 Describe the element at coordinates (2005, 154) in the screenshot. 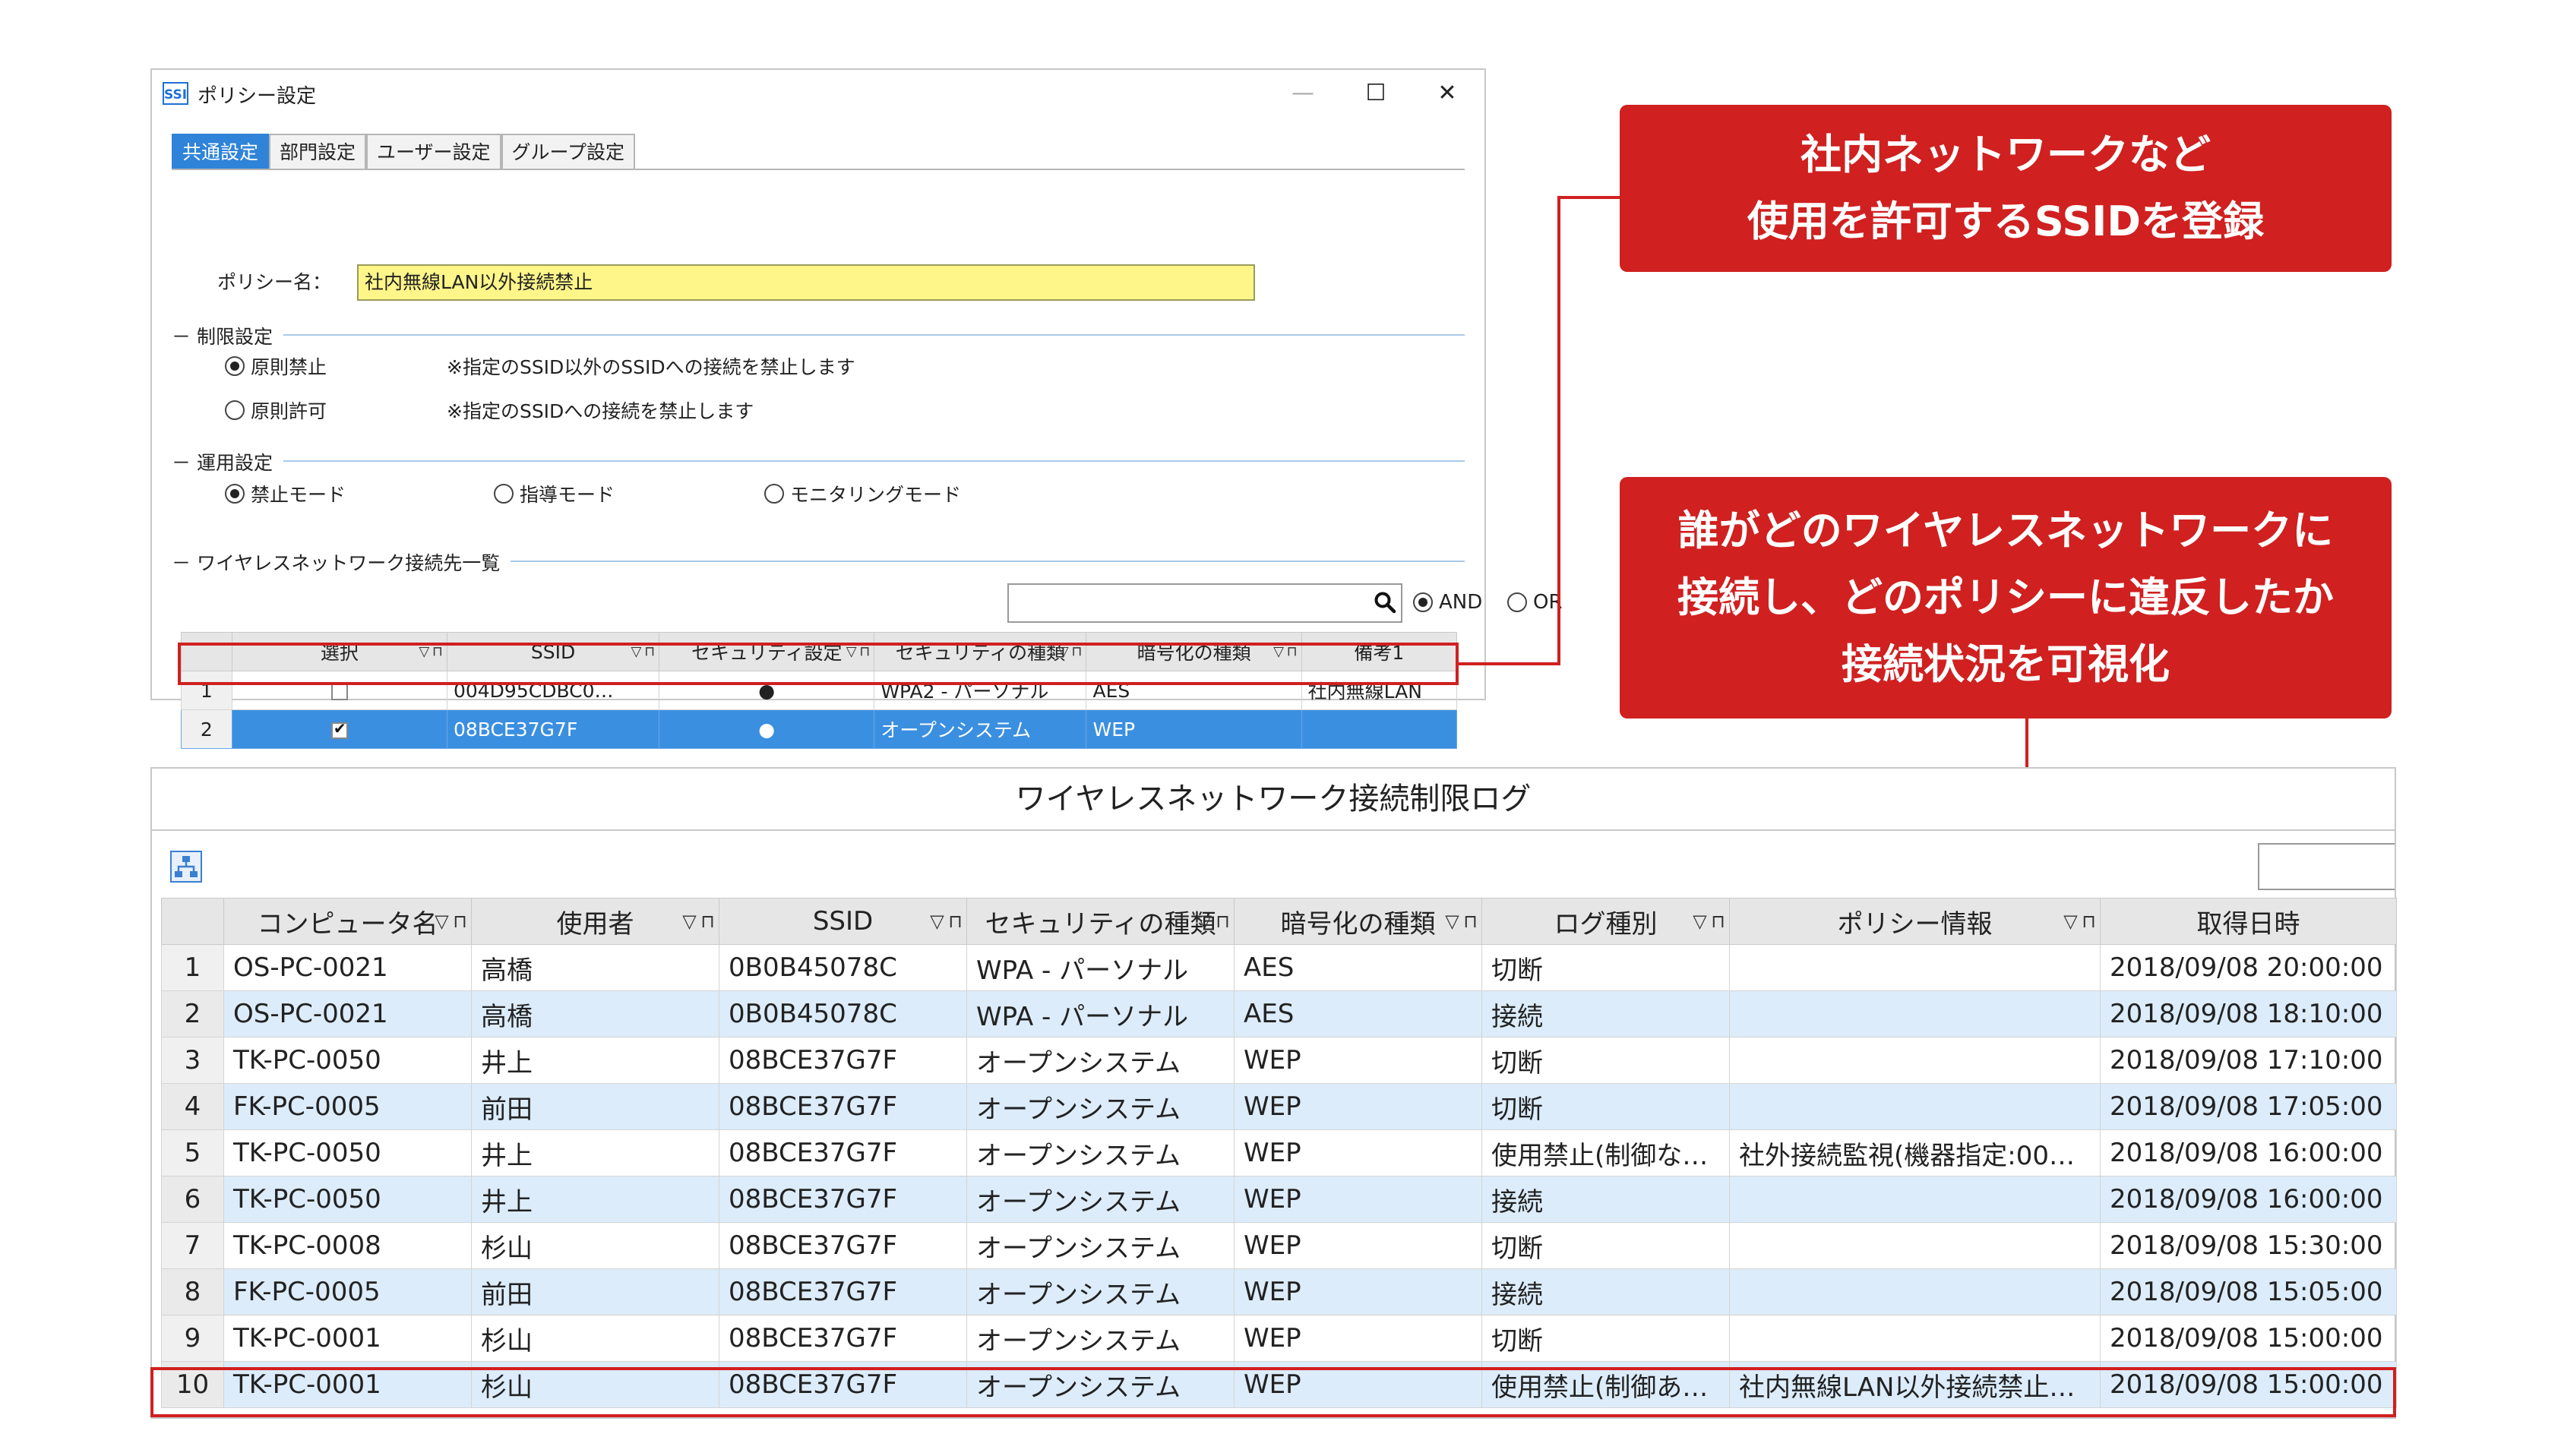

I see `callout-line: 社内ネットワークなど` at that location.